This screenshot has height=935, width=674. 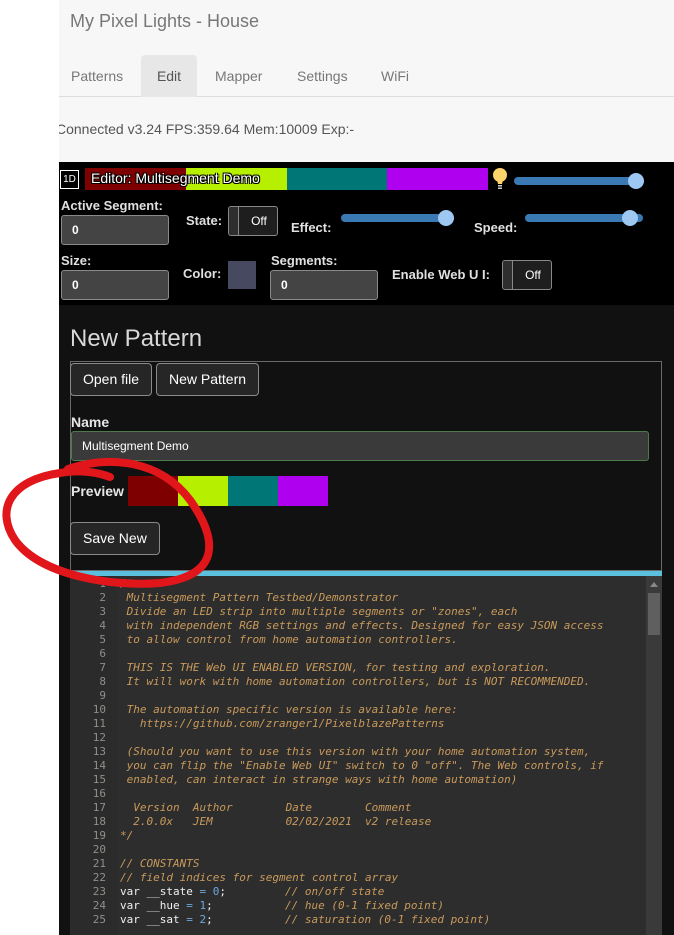 What do you see at coordinates (202, 273) in the screenshot?
I see `color-label: Color:` at bounding box center [202, 273].